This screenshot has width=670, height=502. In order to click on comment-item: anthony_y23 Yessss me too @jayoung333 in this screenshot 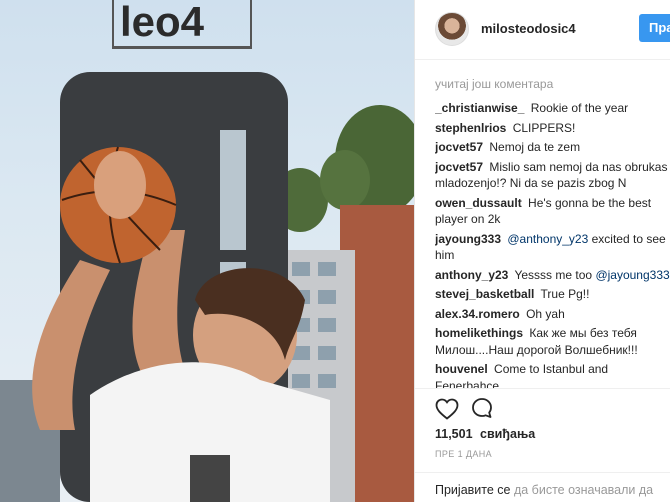, I will do `click(552, 275)`.